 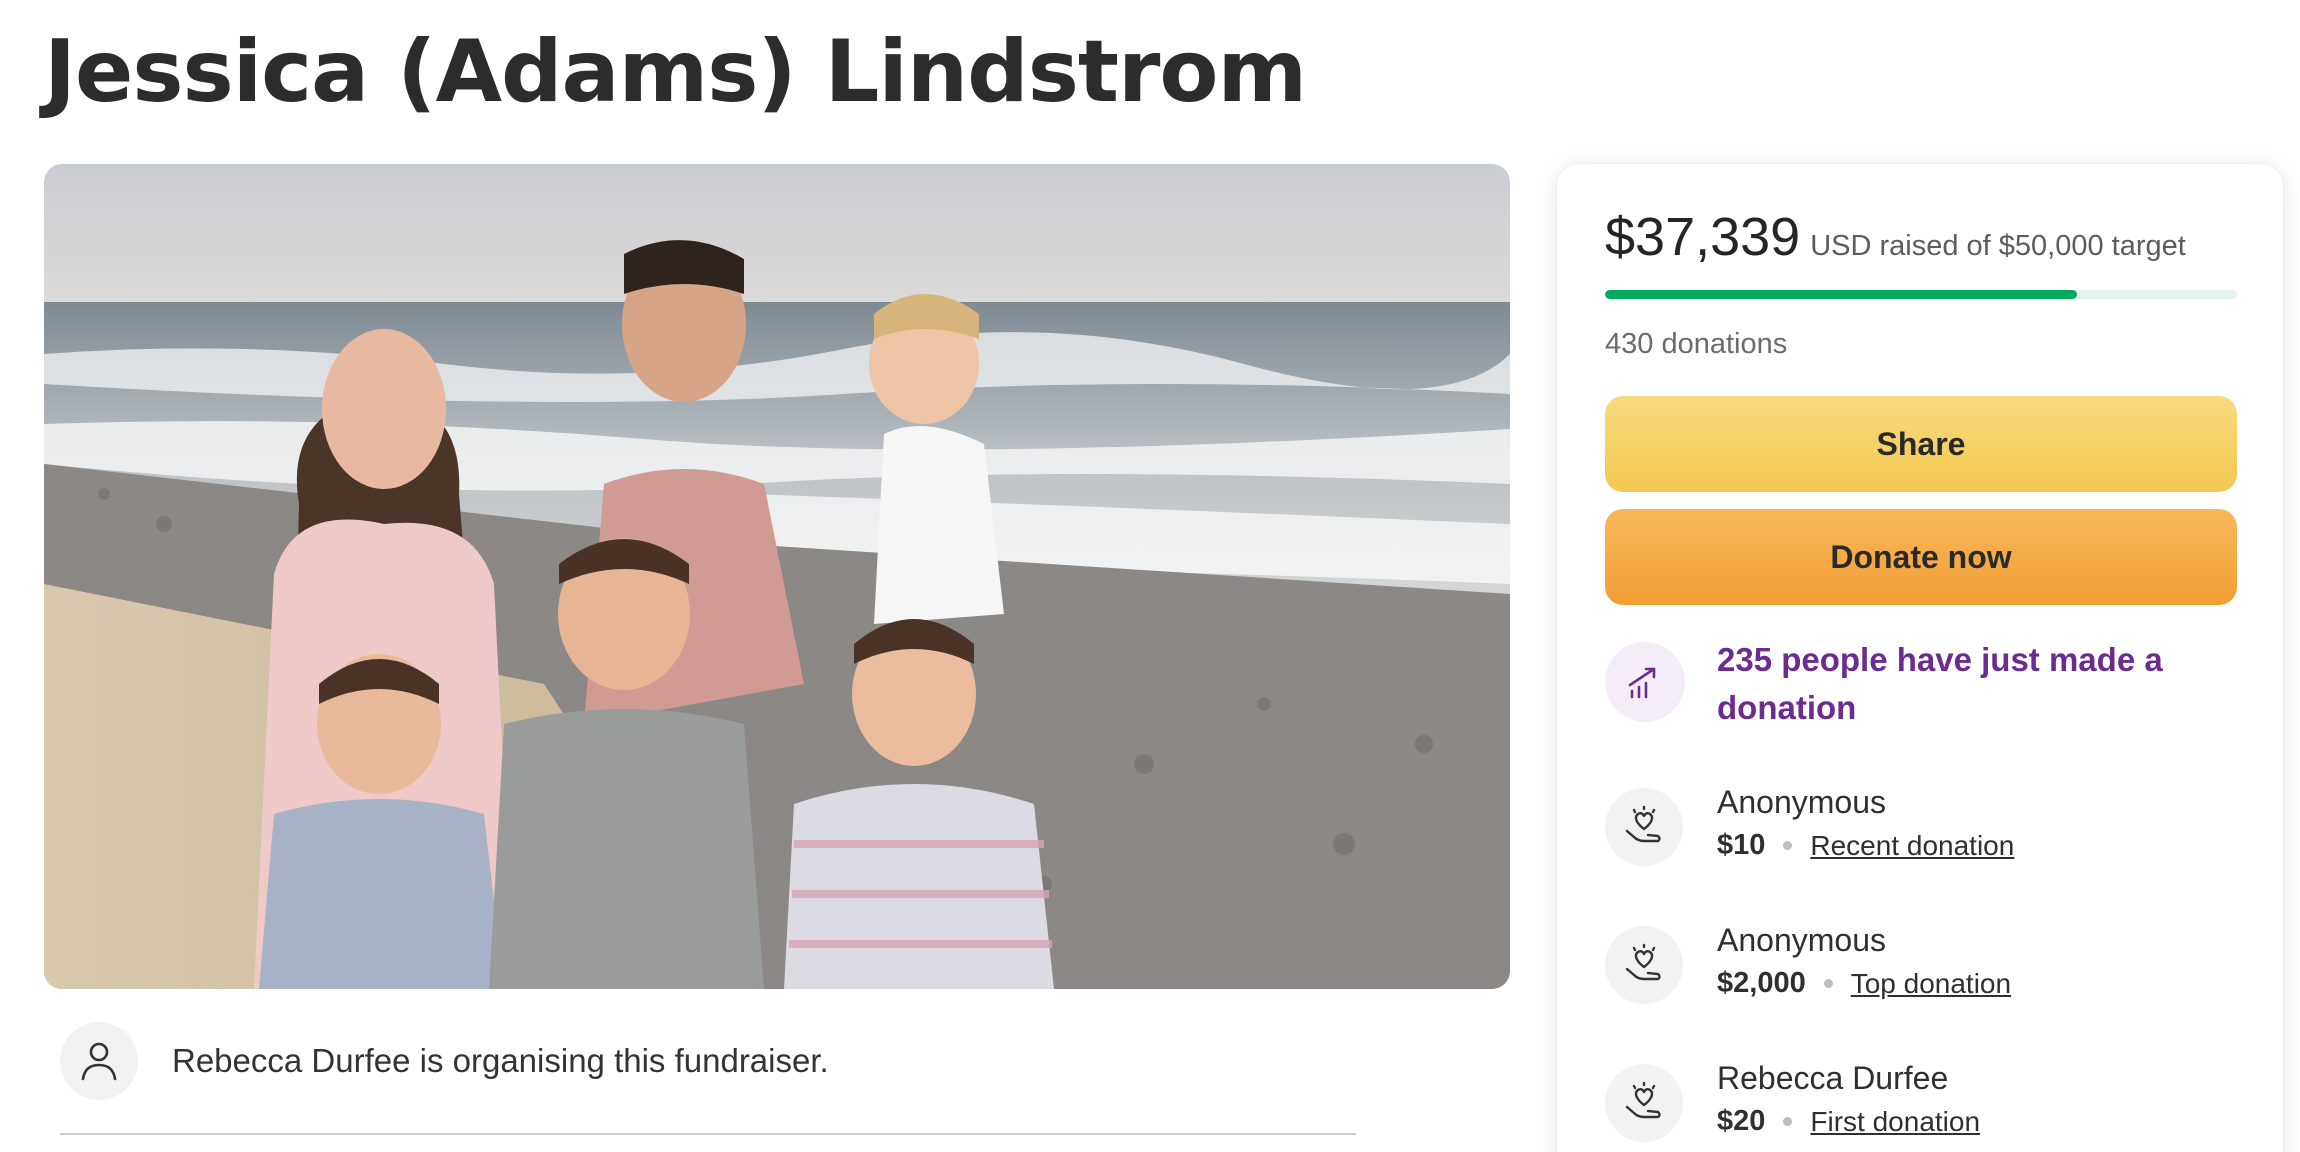 What do you see at coordinates (1833, 1078) in the screenshot?
I see `donor-name: Rebecca Durfee` at bounding box center [1833, 1078].